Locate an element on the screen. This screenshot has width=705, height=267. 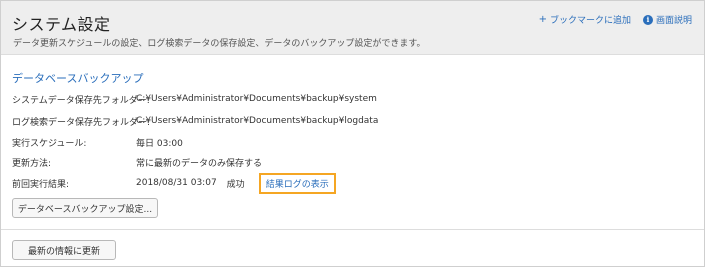
refresh-button: 最新の情報に更新 is located at coordinates (64, 250).